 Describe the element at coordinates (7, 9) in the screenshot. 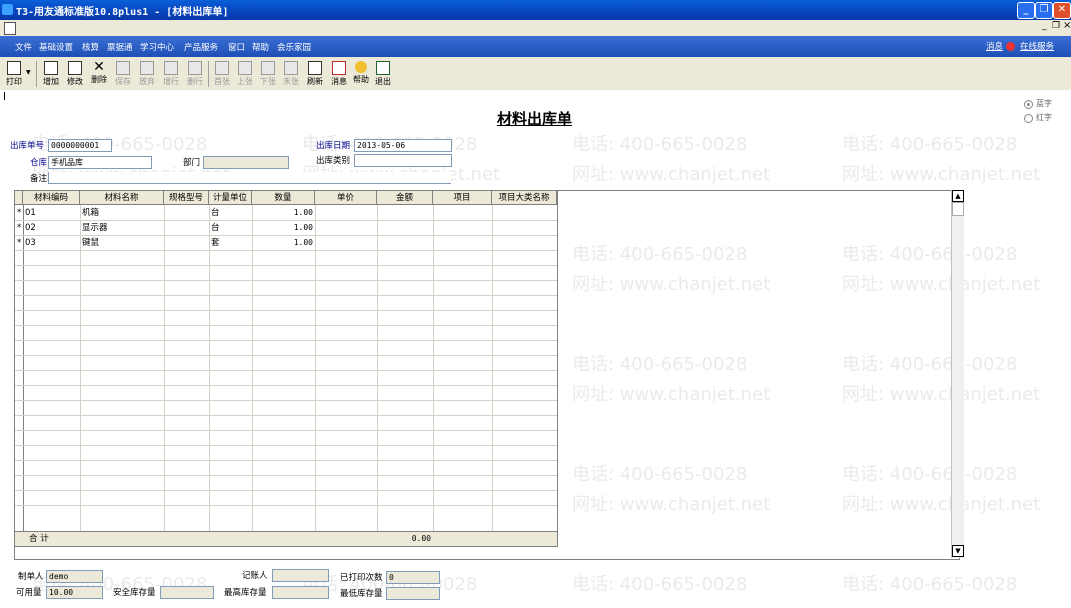

I see `app-icon` at that location.